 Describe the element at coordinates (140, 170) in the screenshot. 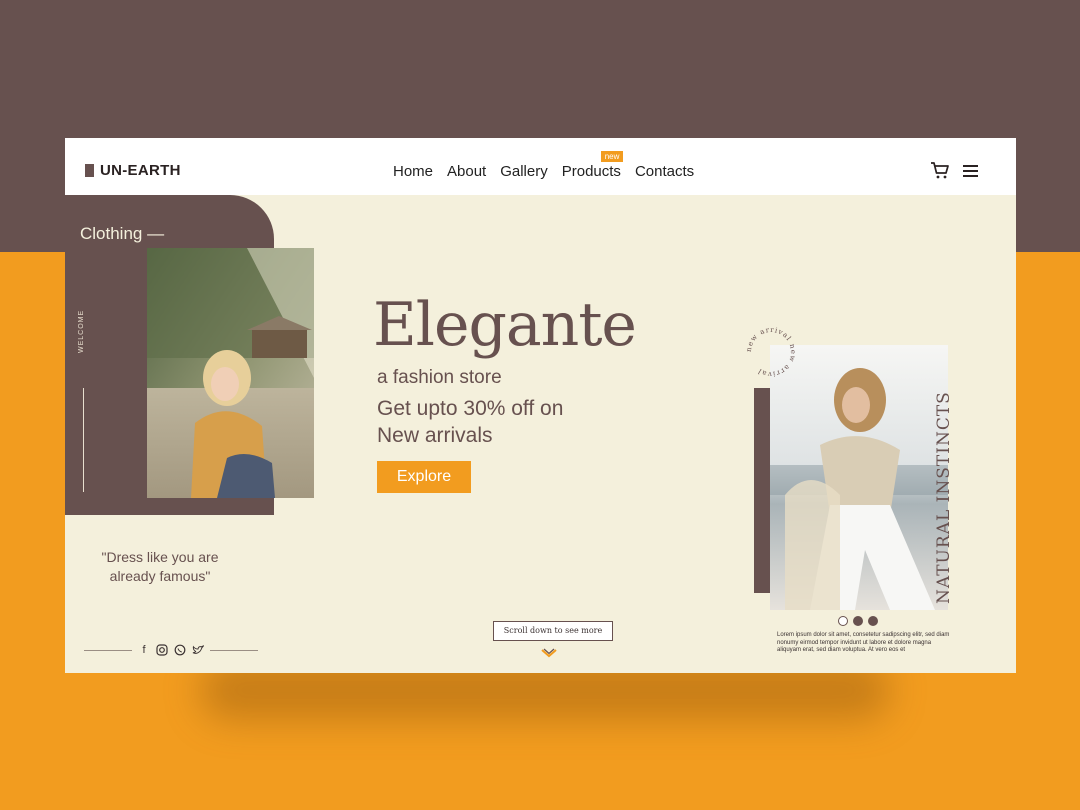

I see `brand-name: UN-EARTH` at that location.